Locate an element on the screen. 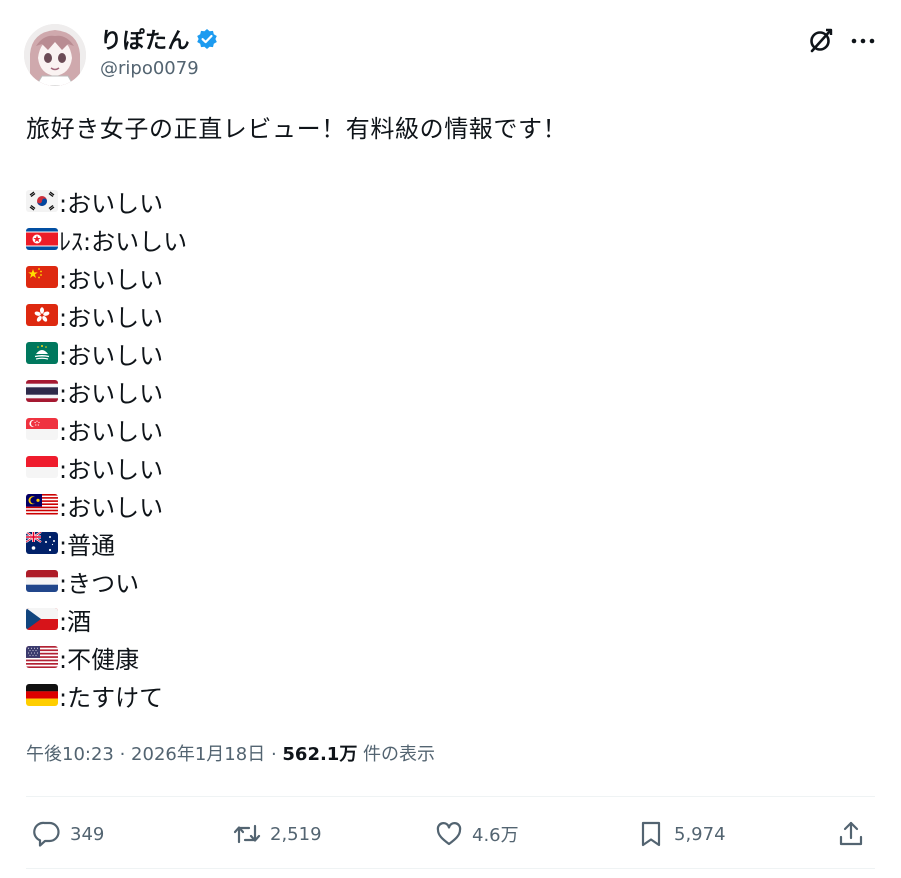 The image size is (901, 878). list-item: :きつい is located at coordinates (106, 581).